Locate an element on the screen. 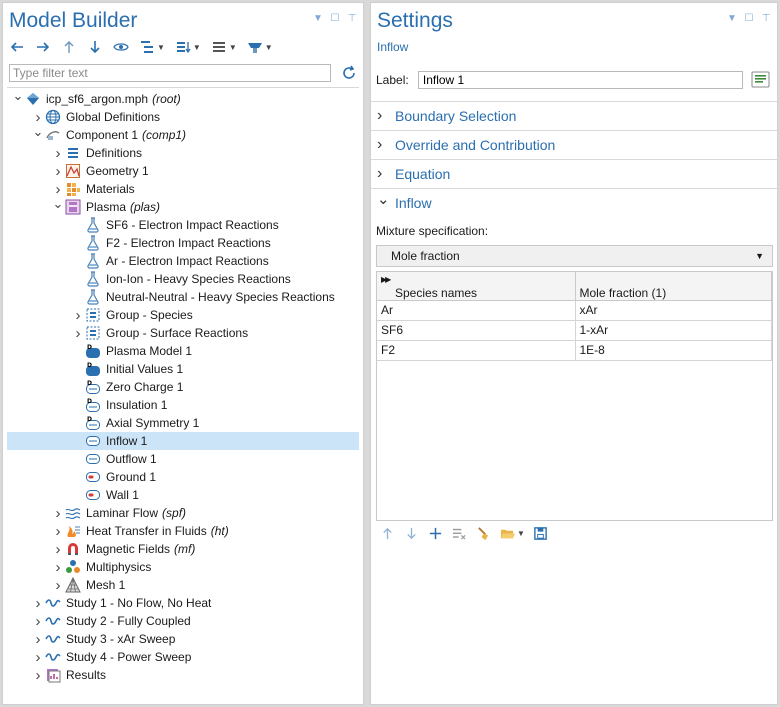 This screenshot has width=780, height=707. tree-node: Inflow 1 is located at coordinates (183, 441).